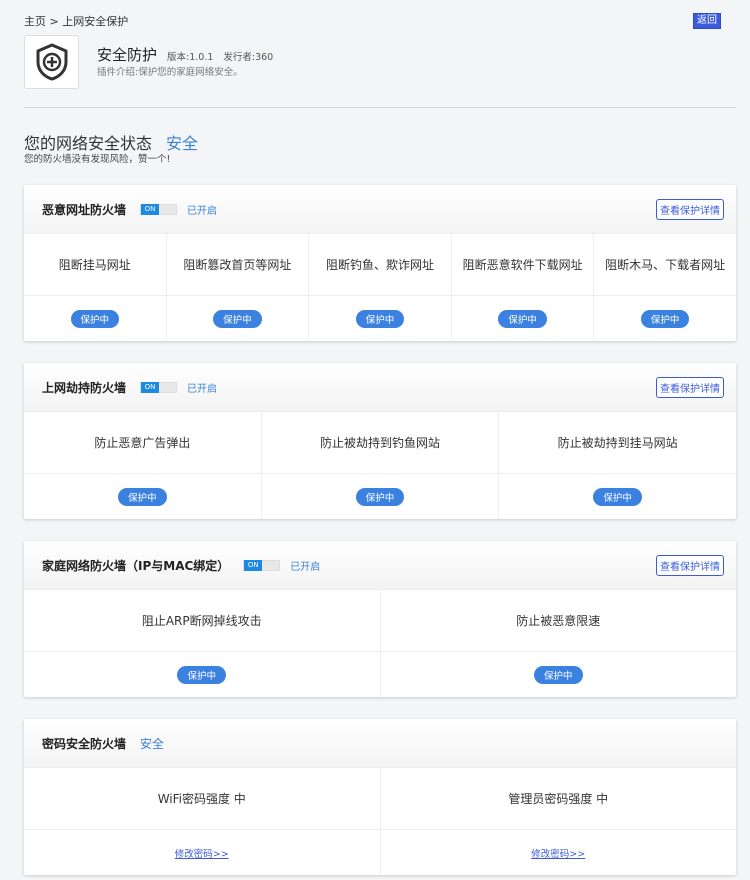 Image resolution: width=750 pixels, height=880 pixels. Describe the element at coordinates (190, 57) in the screenshot. I see `plugin-version: 版本:1.0.1` at that location.